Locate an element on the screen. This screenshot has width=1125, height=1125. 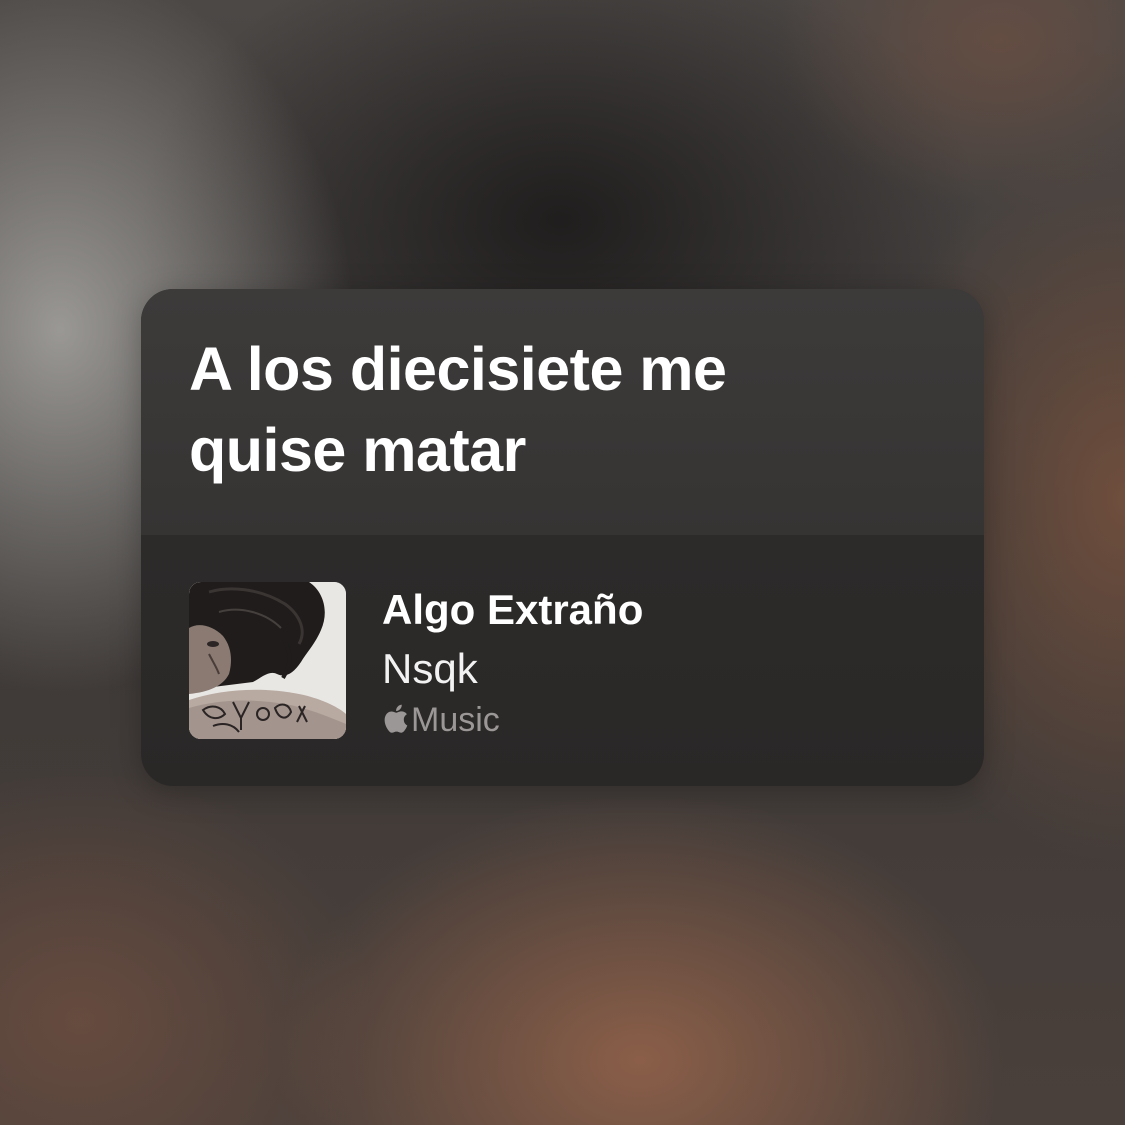
album-artwork-image is located at coordinates (267, 660).